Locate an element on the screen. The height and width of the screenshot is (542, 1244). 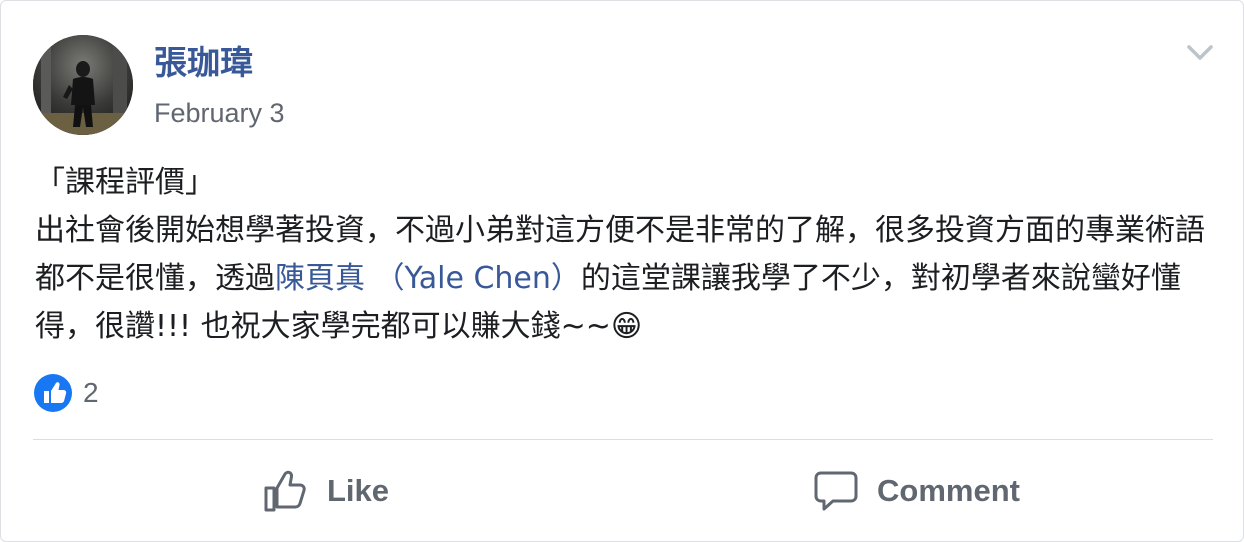
comment-icon is located at coordinates (836, 491).